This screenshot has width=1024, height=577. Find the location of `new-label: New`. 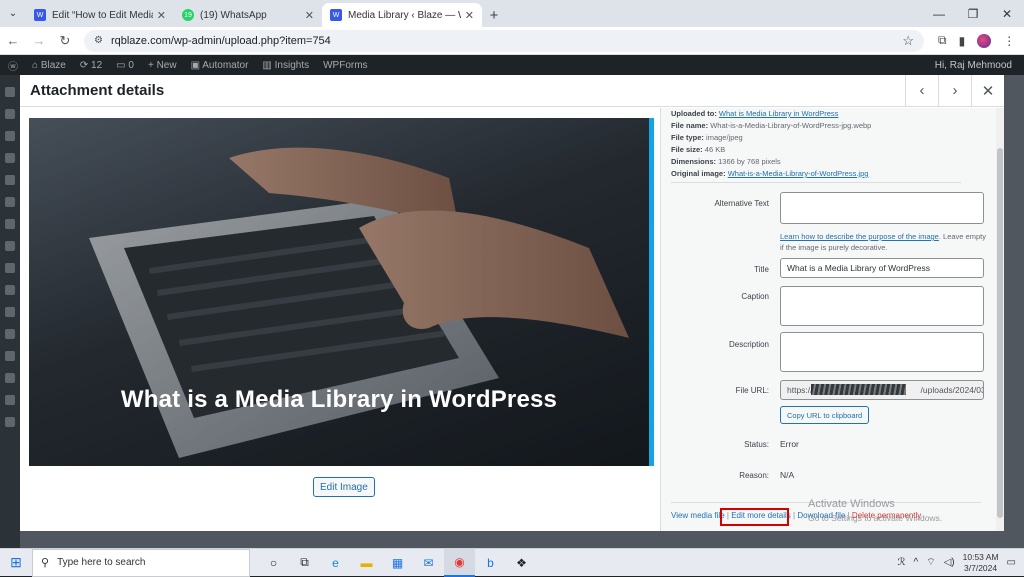

new-label: New is located at coordinates (167, 65).